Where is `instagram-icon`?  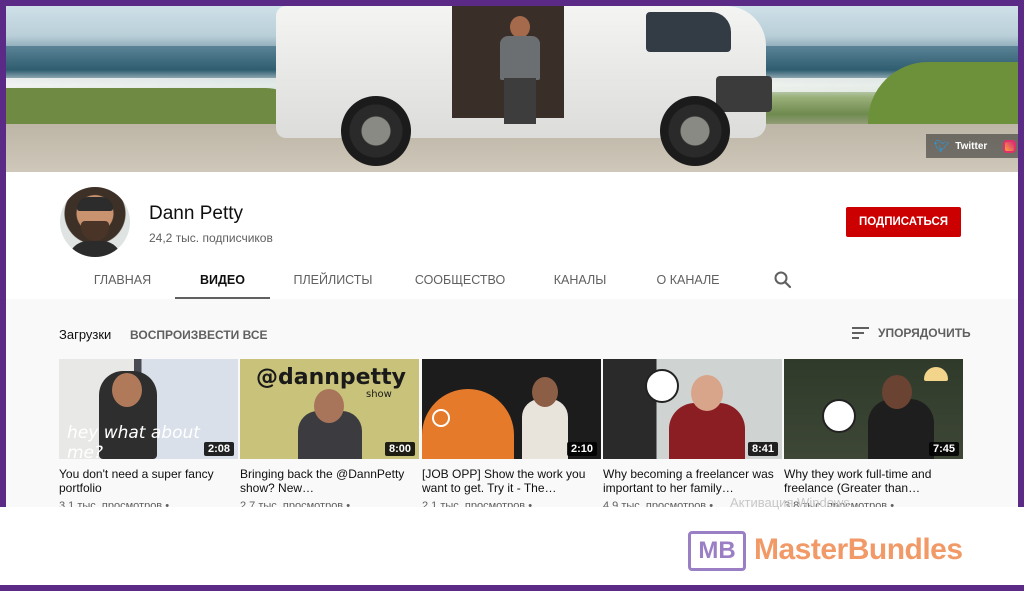
instagram-icon is located at coordinates (1010, 146).